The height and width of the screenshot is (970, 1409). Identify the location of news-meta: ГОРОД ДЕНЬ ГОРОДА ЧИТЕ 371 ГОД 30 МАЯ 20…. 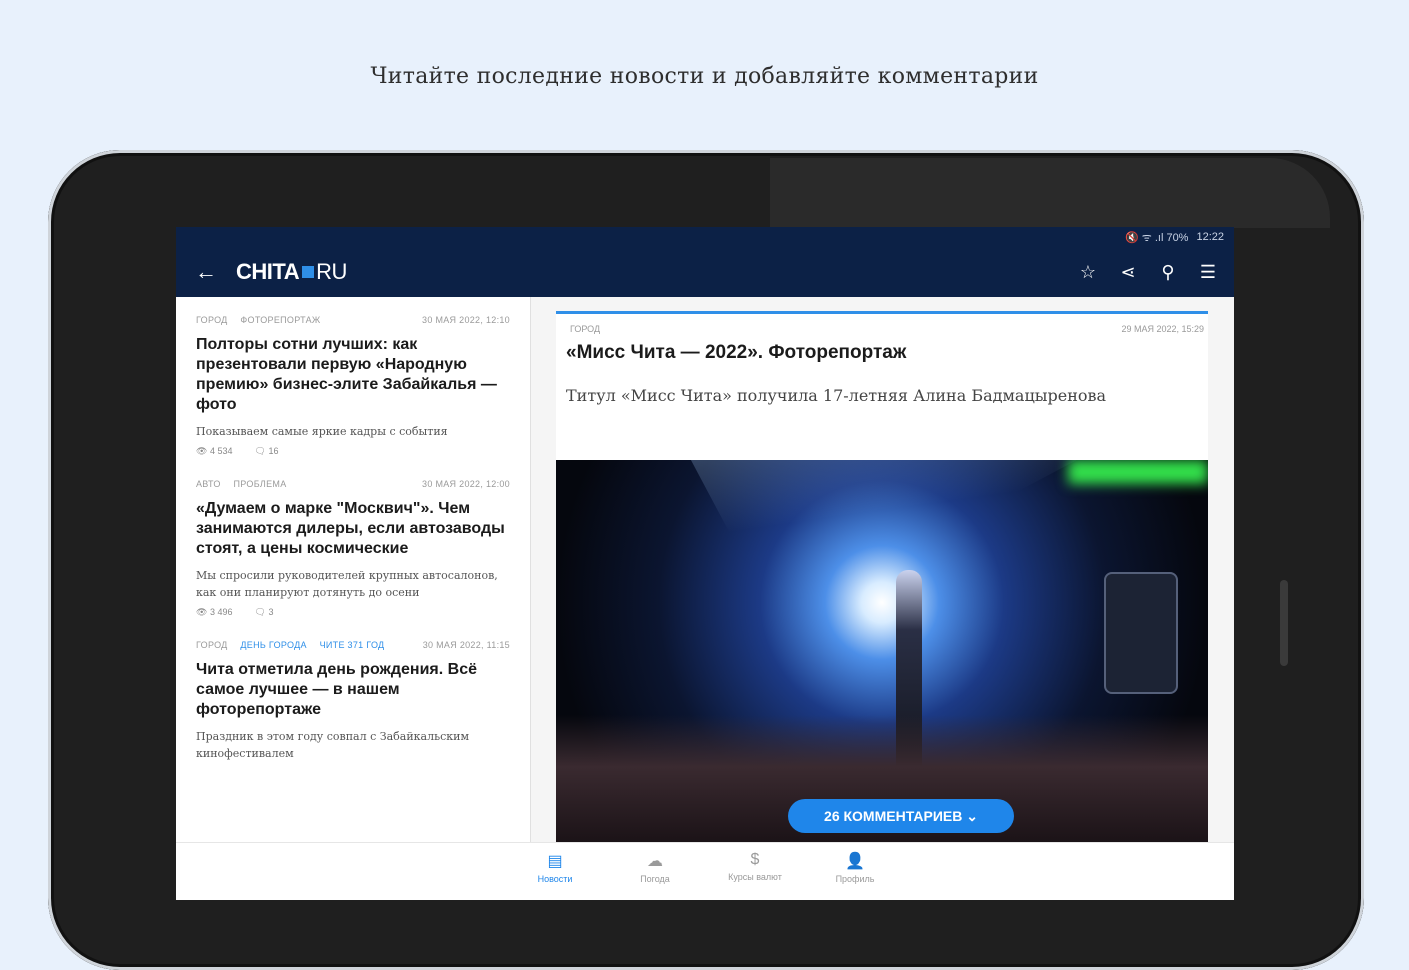
(353, 645).